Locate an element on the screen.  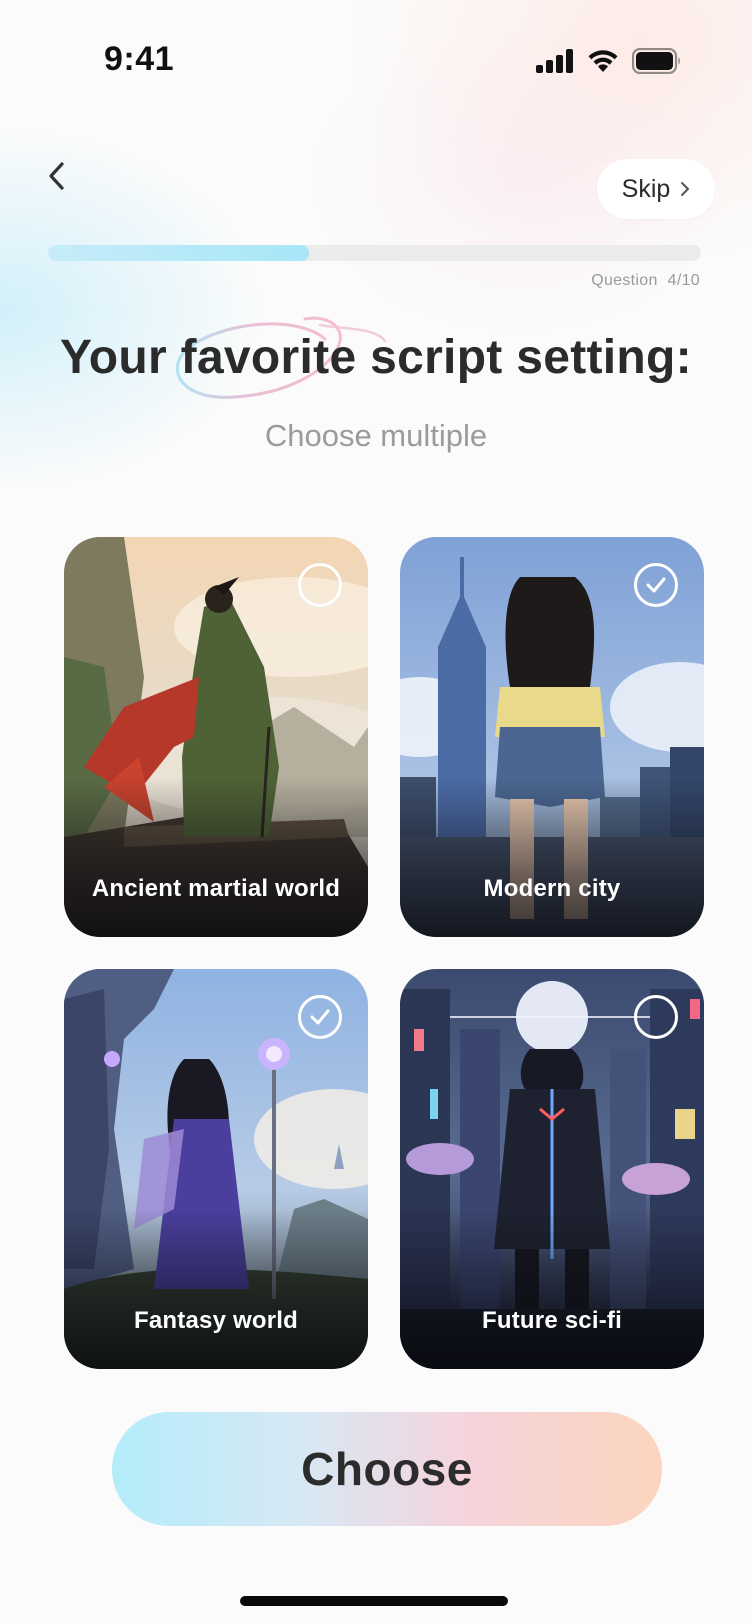
question-counter: Question 4/10 is located at coordinates (645, 281).